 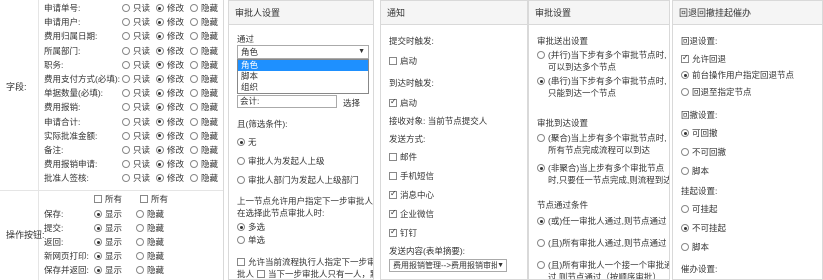 I want to click on select-button: 选择, so click(x=351, y=103).